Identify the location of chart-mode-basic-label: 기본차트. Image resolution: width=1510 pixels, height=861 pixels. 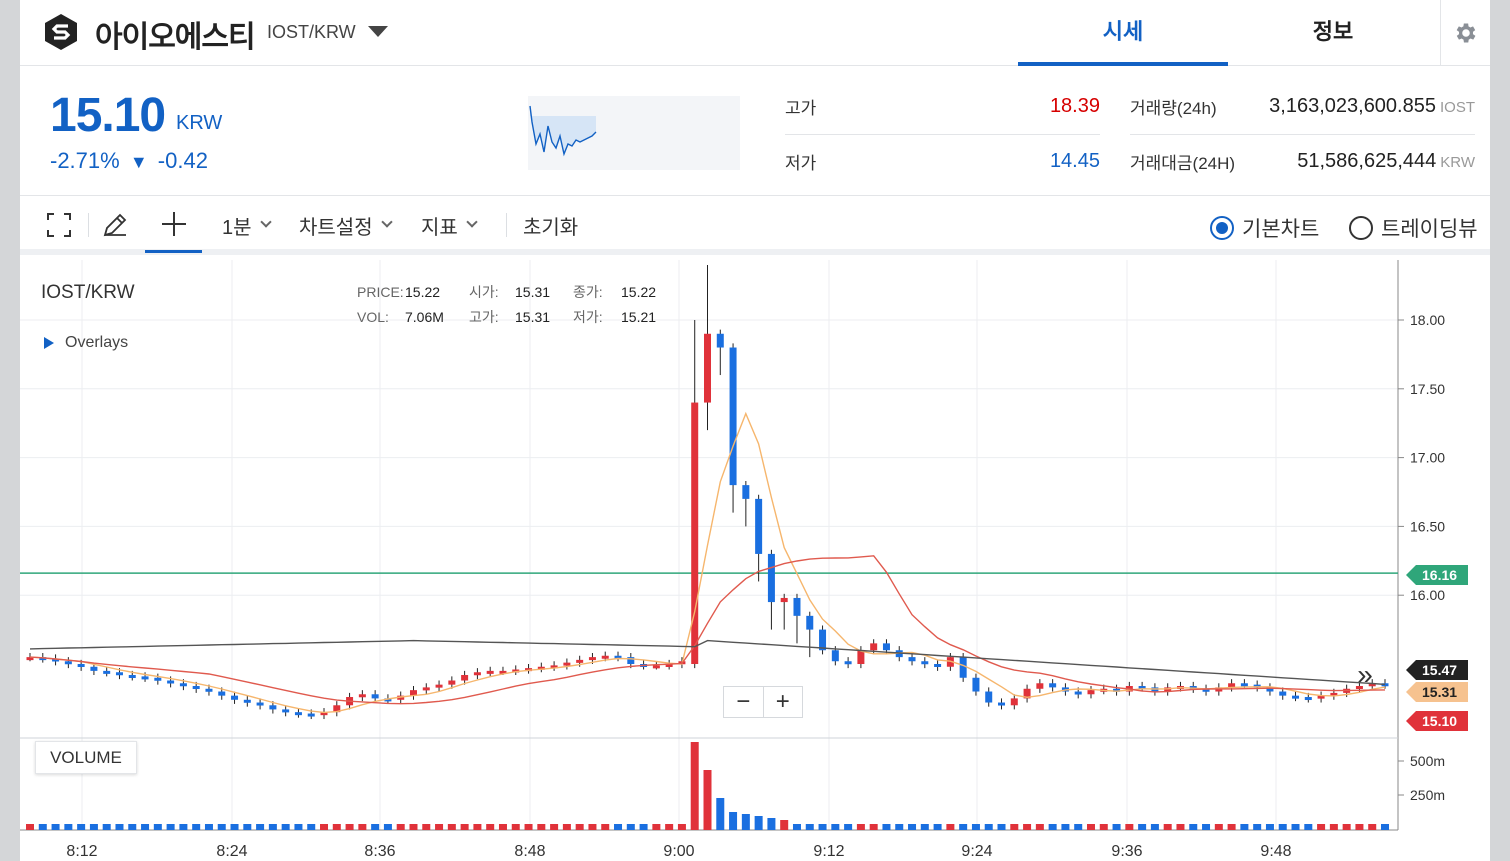
(1281, 229).